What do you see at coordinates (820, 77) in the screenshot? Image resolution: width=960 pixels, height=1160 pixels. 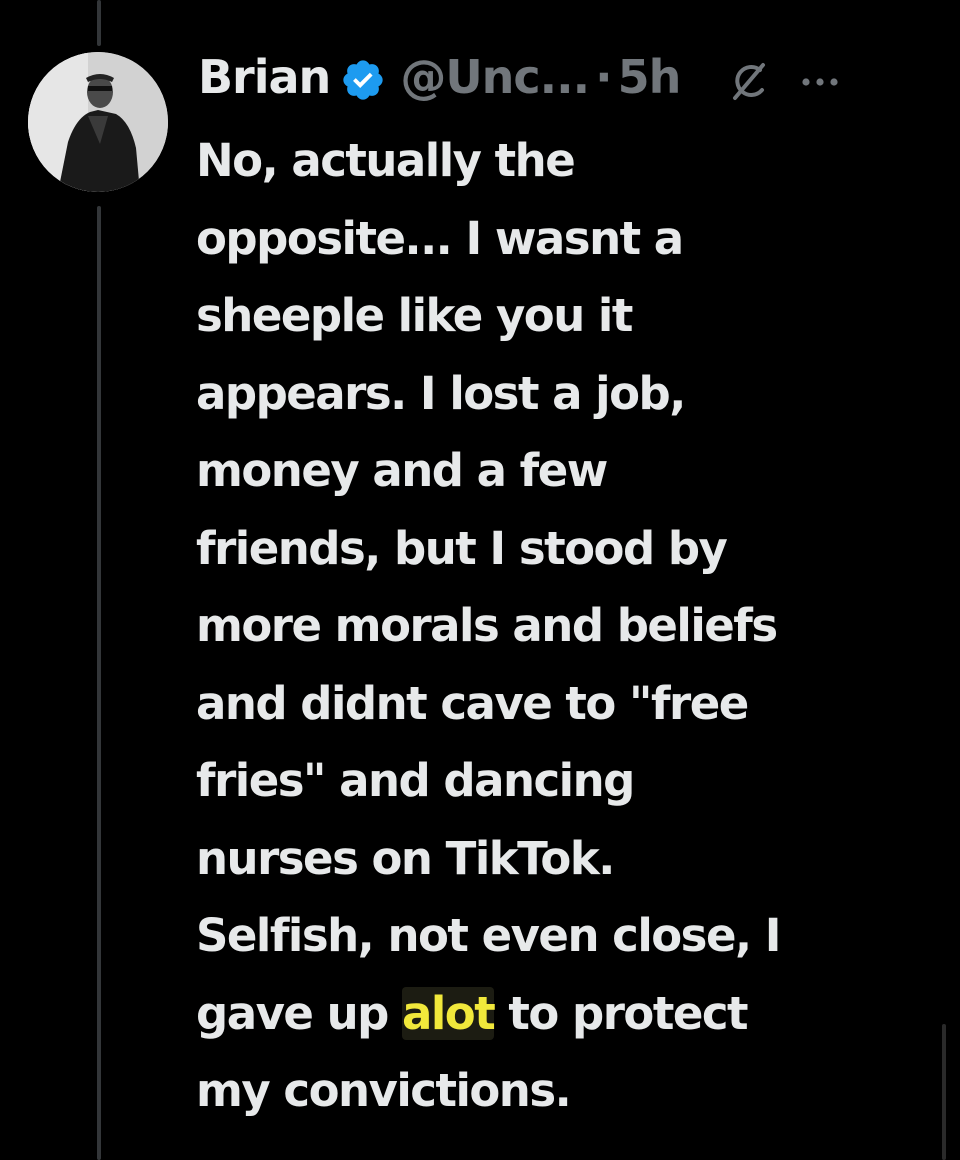 I see `more-options-icon` at bounding box center [820, 77].